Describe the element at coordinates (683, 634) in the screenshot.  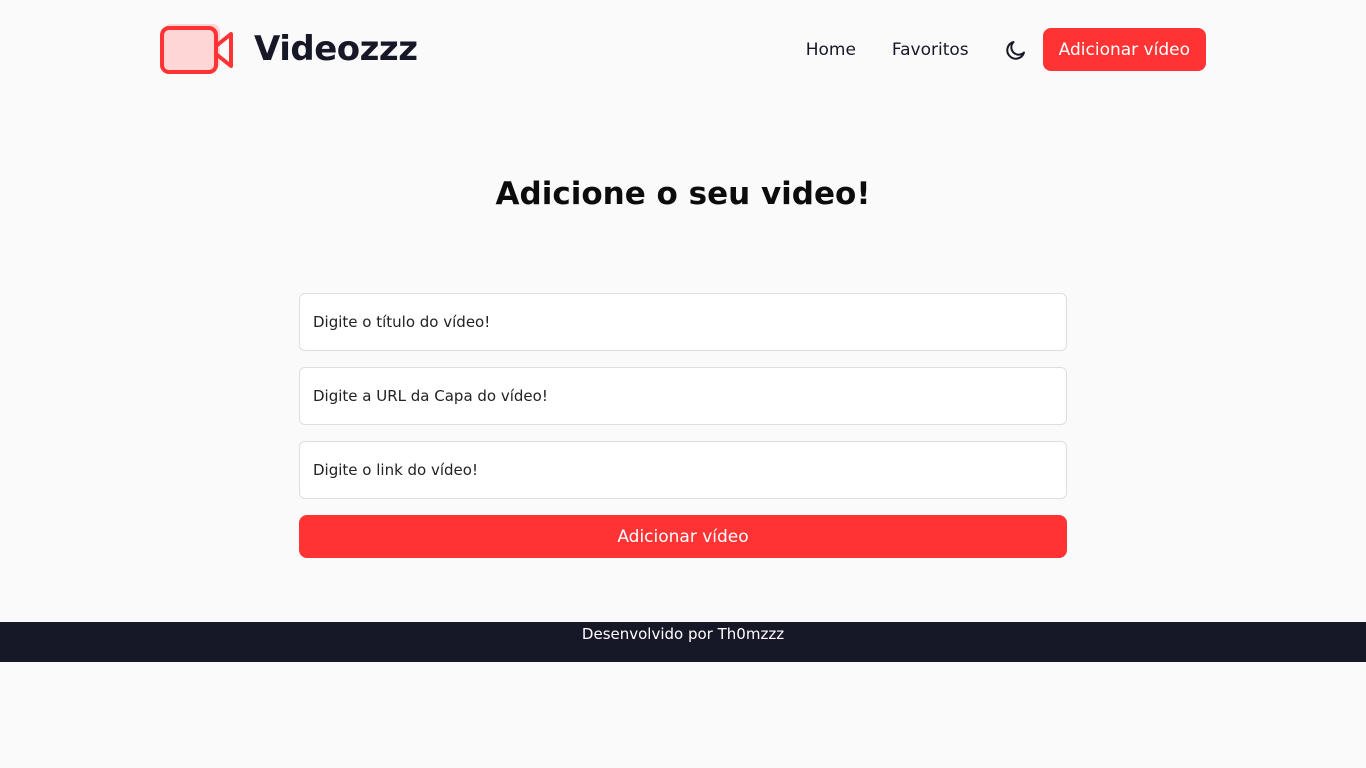
I see `footer-credit: Desenvolvido por Th0mzzz` at that location.